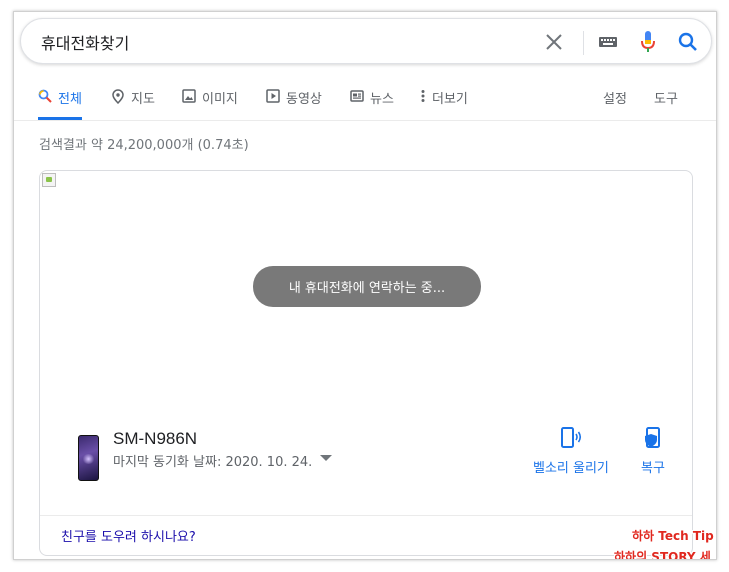 Image resolution: width=729 pixels, height=572 pixels. Describe the element at coordinates (49, 180) in the screenshot. I see `broken-image-icon` at that location.